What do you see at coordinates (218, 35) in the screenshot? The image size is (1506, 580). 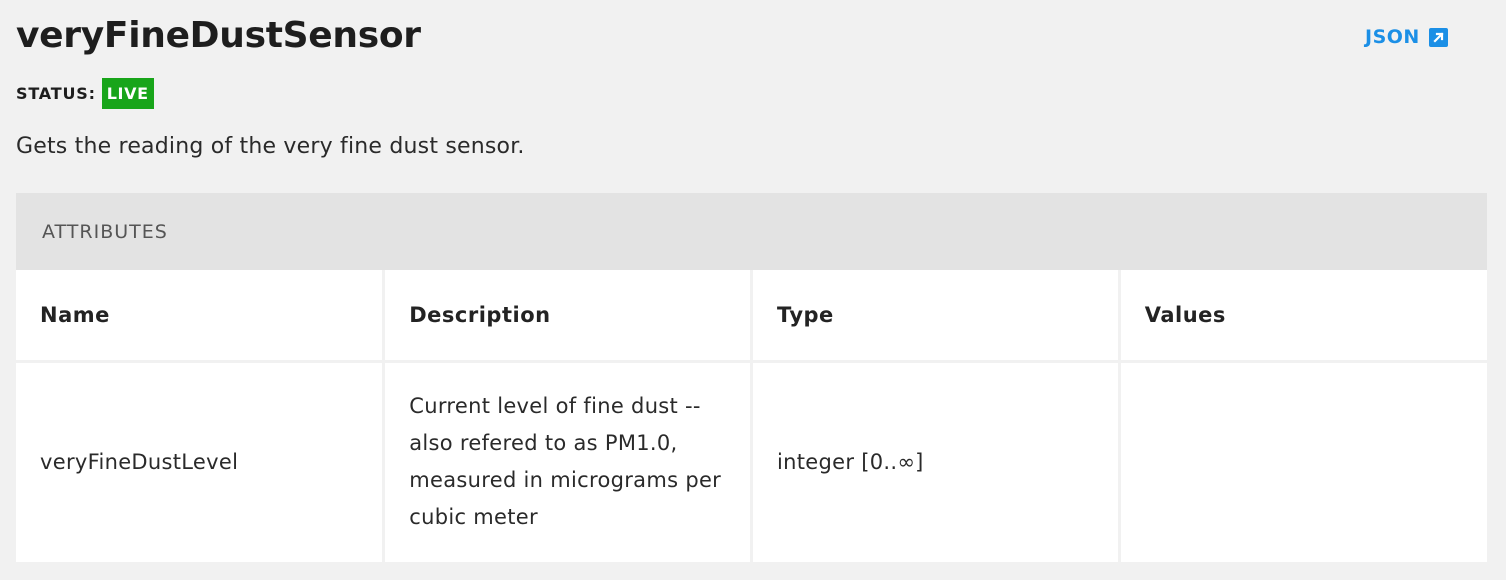 I see `page-title: veryFineDustSensor` at bounding box center [218, 35].